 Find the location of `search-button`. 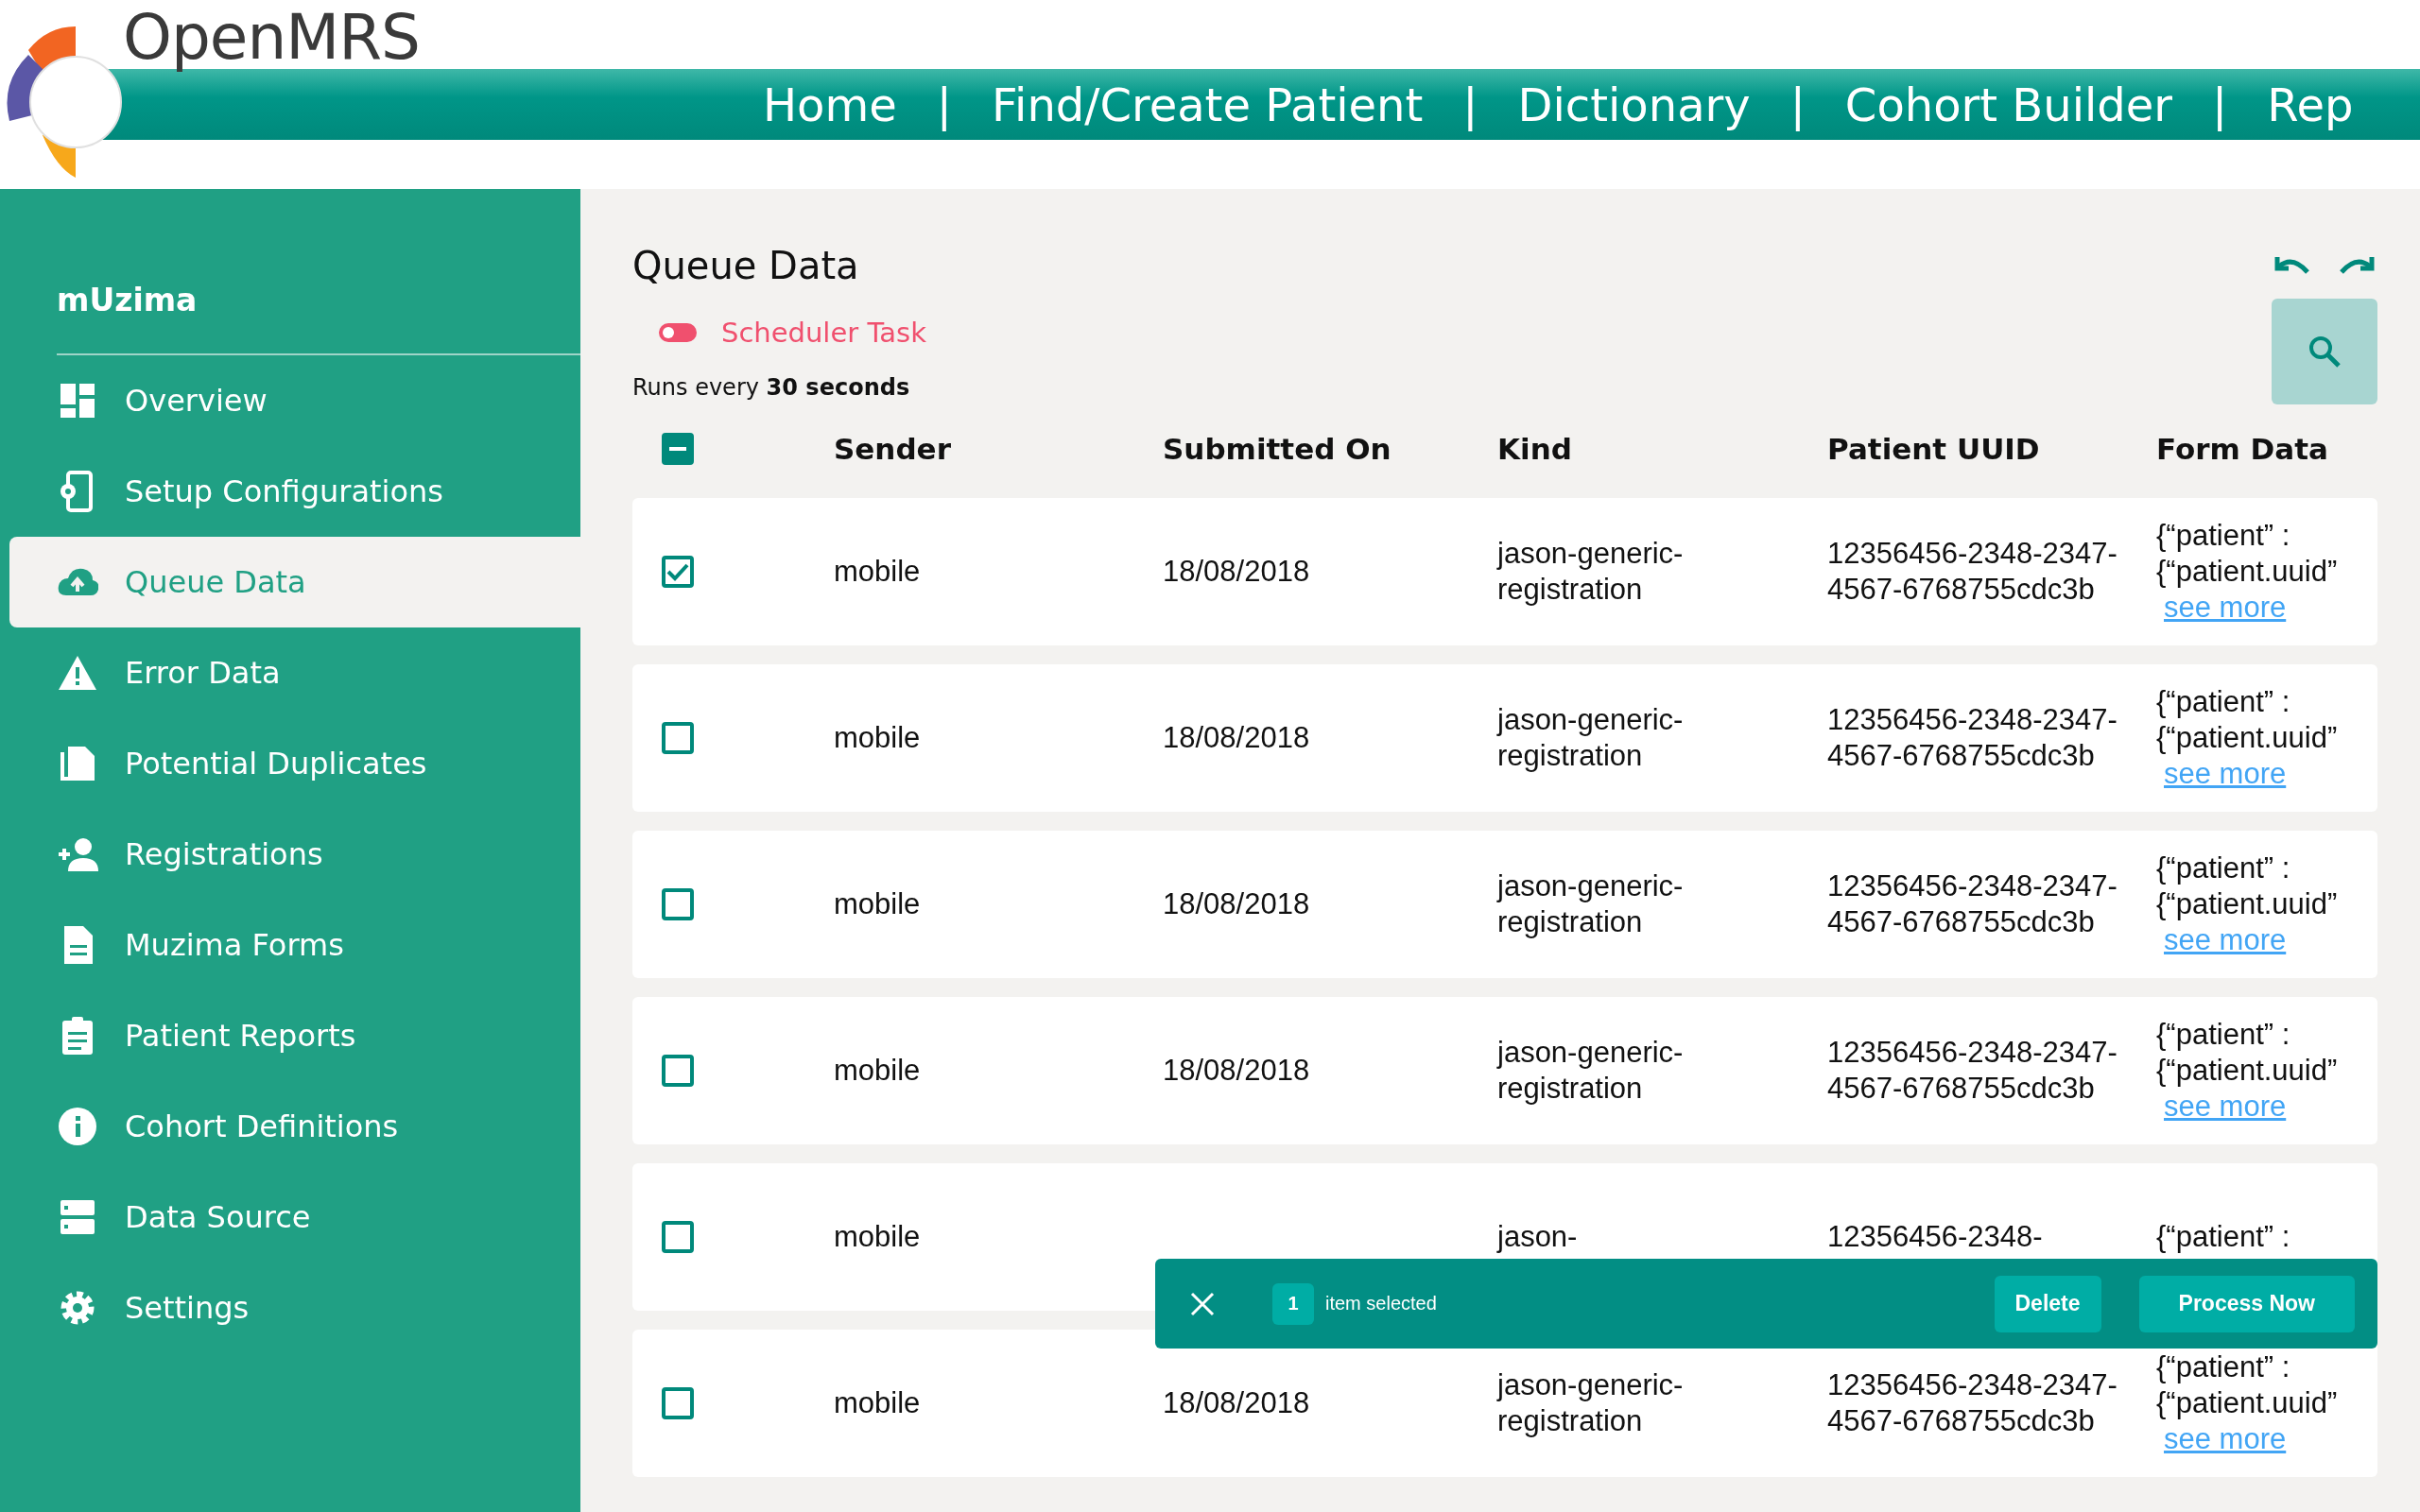

search-button is located at coordinates (2324, 351).